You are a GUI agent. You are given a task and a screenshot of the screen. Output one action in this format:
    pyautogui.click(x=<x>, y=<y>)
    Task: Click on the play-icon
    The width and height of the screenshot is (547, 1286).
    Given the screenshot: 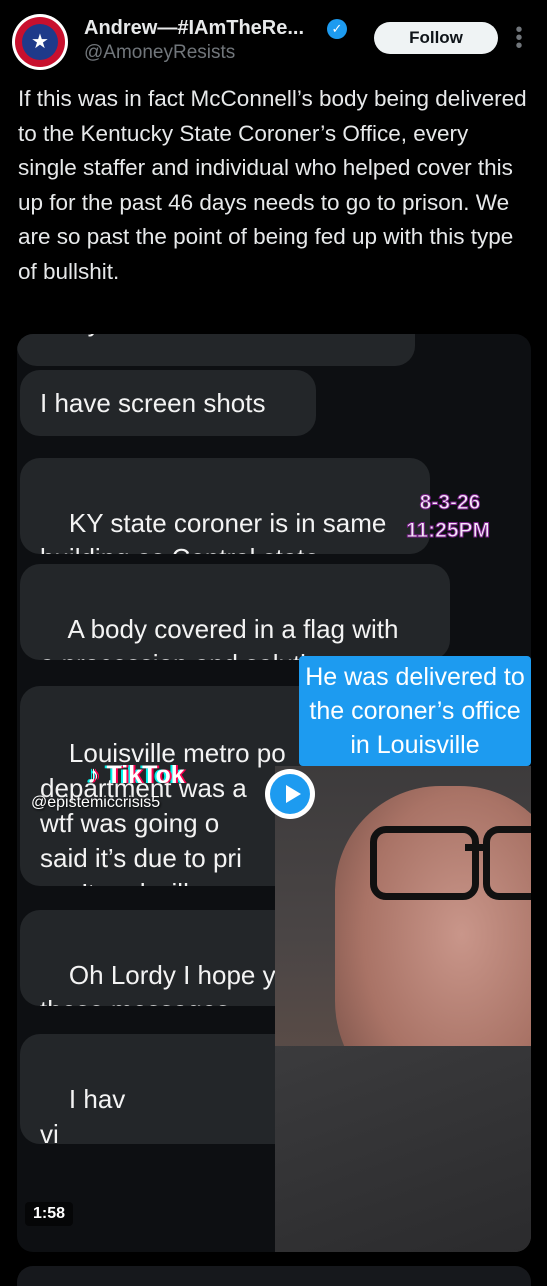 What is the action you would take?
    pyautogui.click(x=290, y=794)
    